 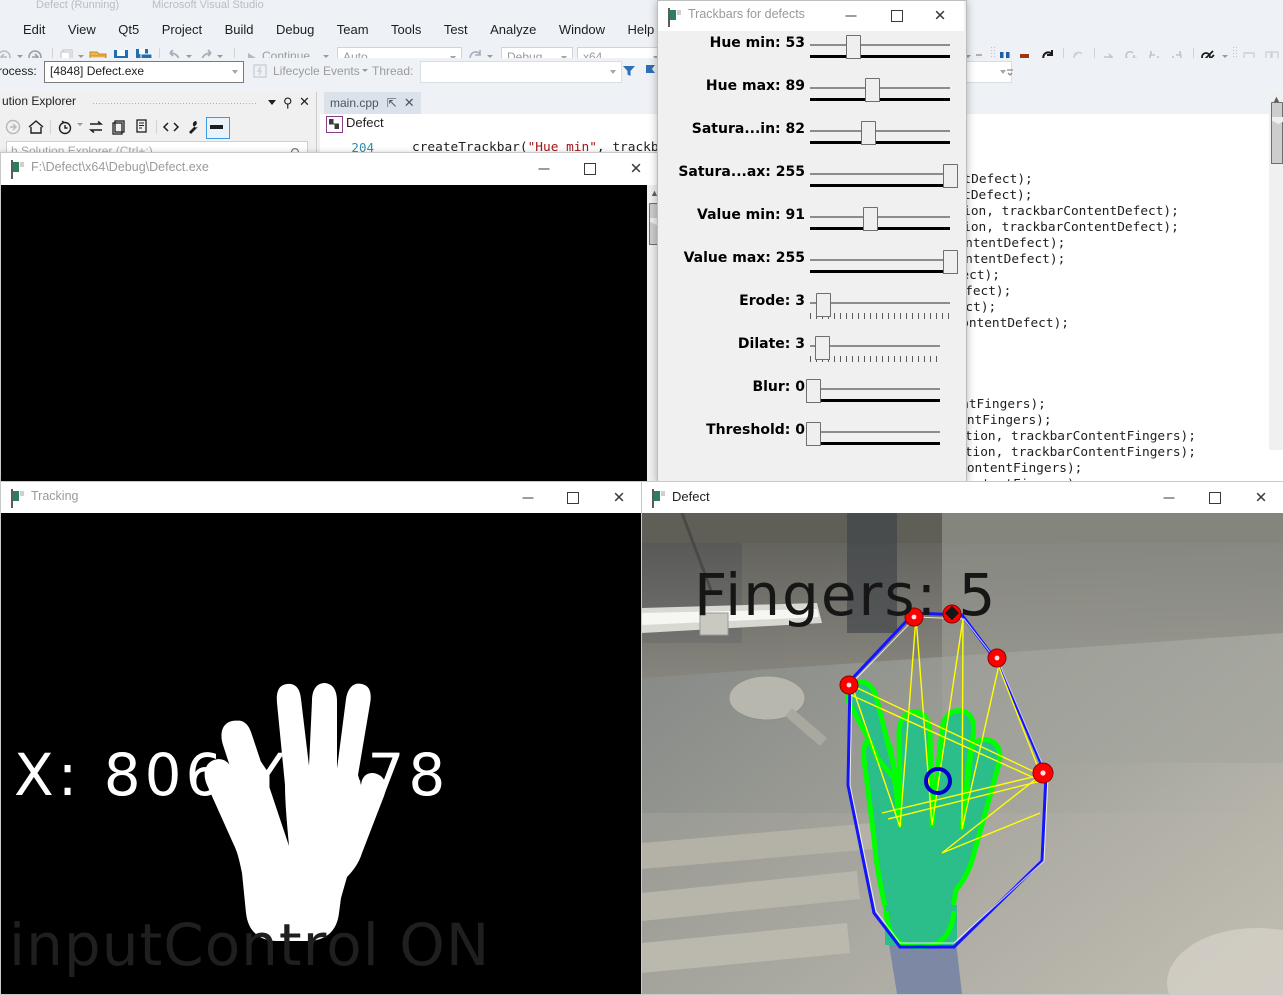 I want to click on thread-combo, so click(x=521, y=72).